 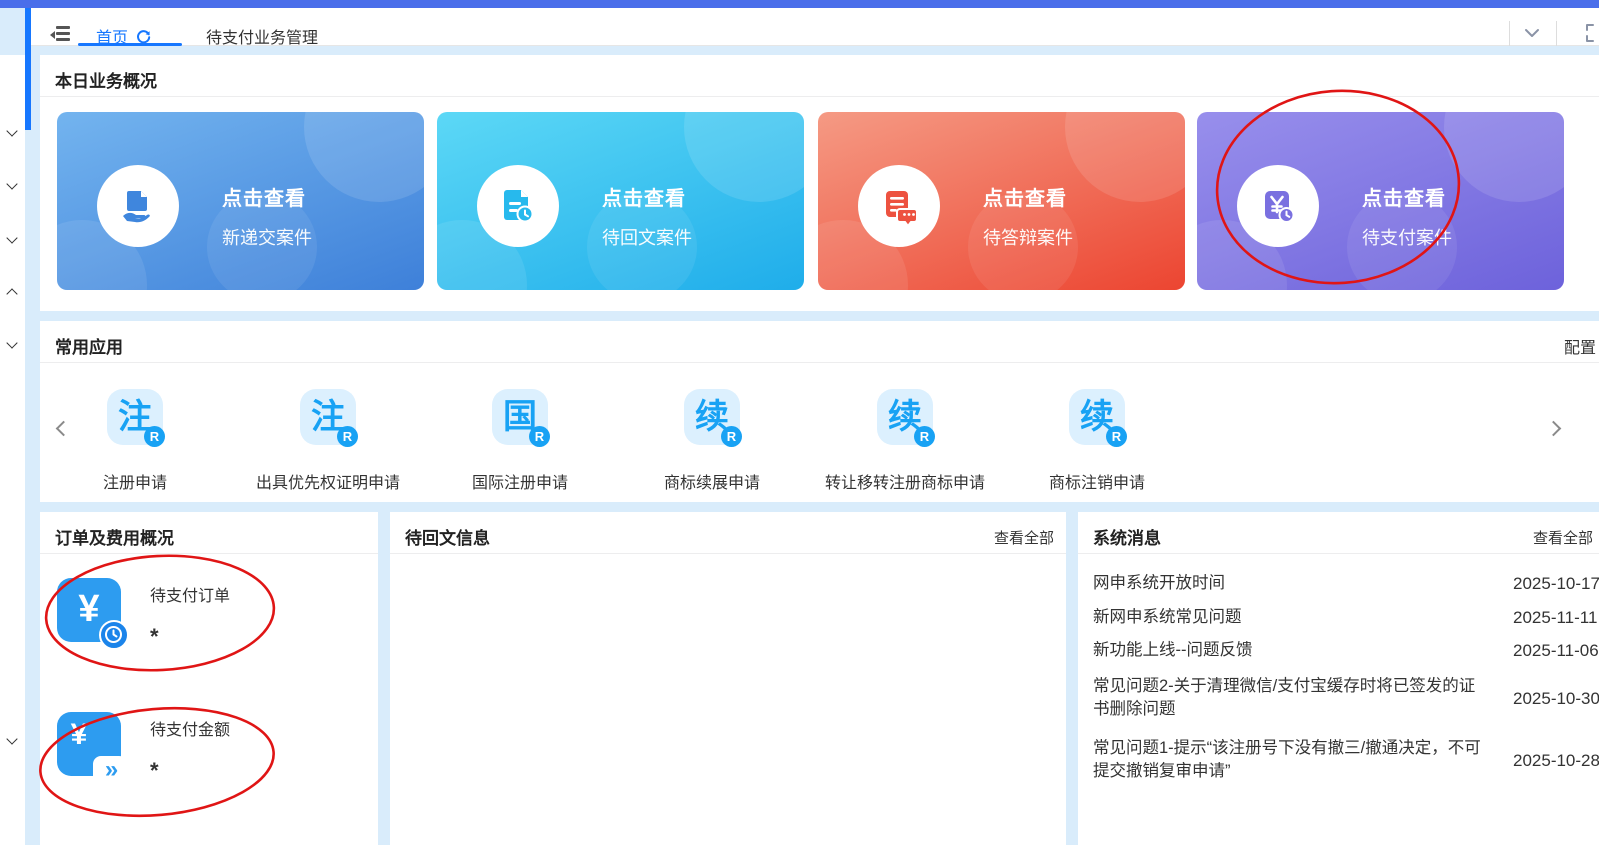 What do you see at coordinates (1284, 697) in the screenshot?
I see `message-text: 常见问题2-关于清理微信/支付宝缓存时将已签发的证书删除问题` at bounding box center [1284, 697].